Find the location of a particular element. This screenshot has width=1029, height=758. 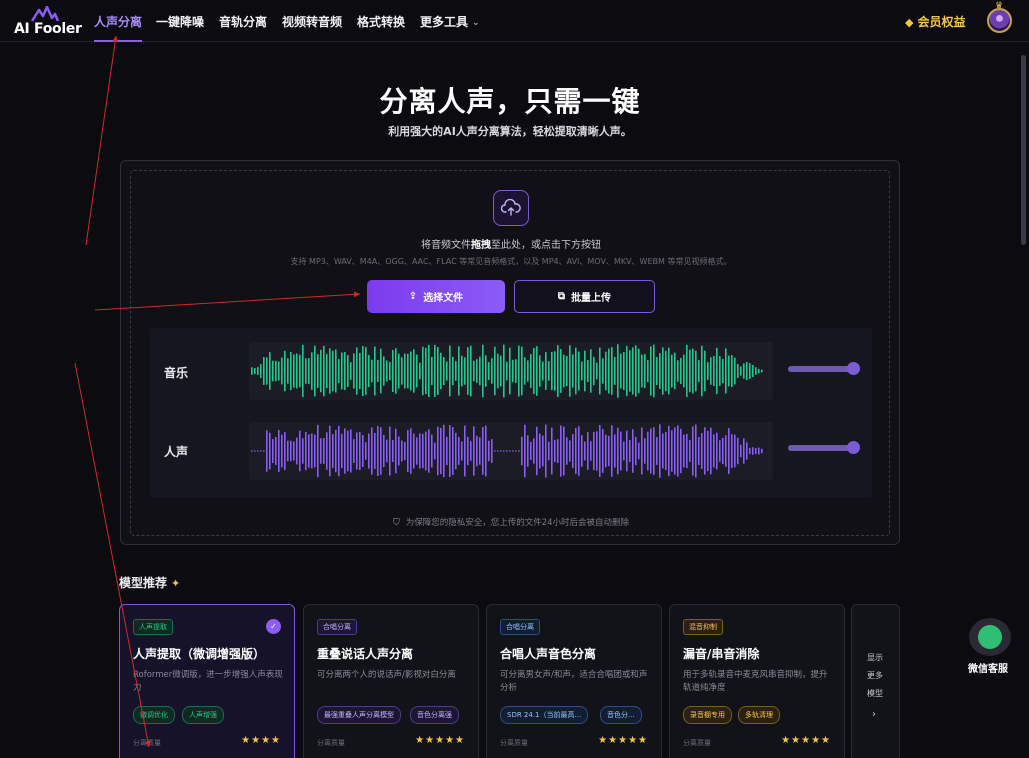

logo: AI Fooler is located at coordinates (48, 21).